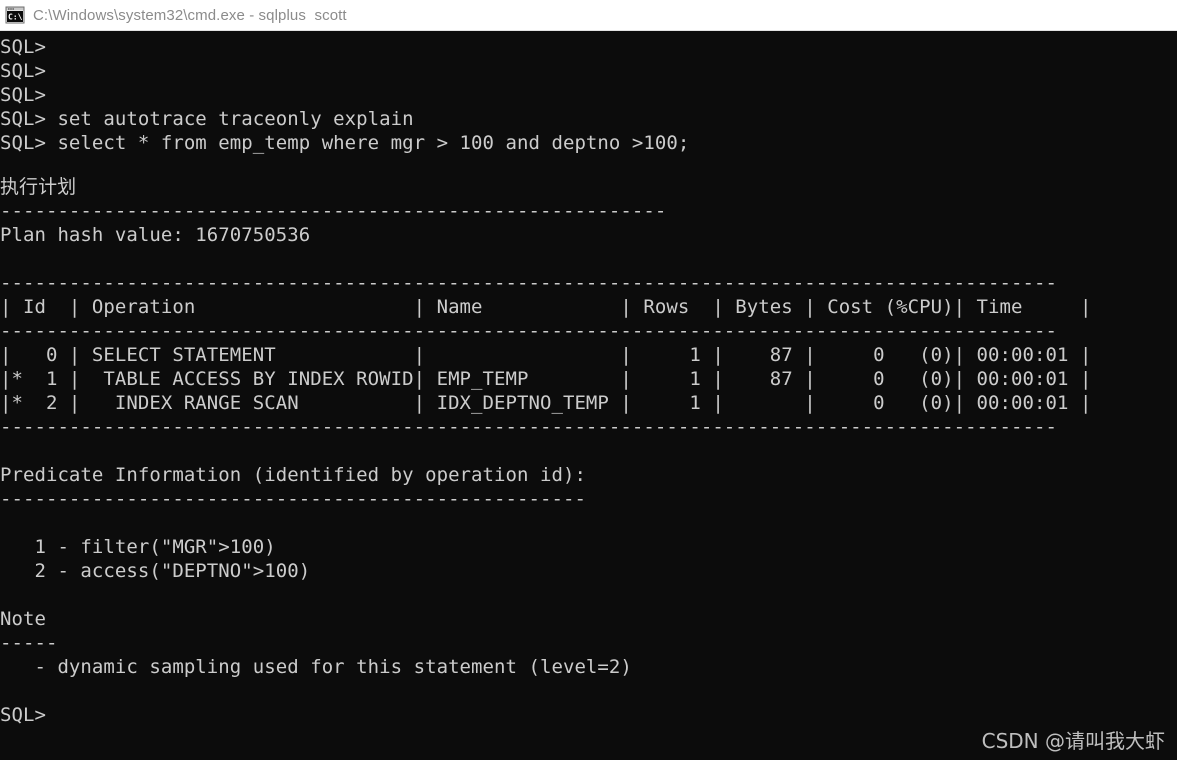  What do you see at coordinates (1073, 741) in the screenshot?
I see `csdn-watermark: CSDN @请叫我大虾` at bounding box center [1073, 741].